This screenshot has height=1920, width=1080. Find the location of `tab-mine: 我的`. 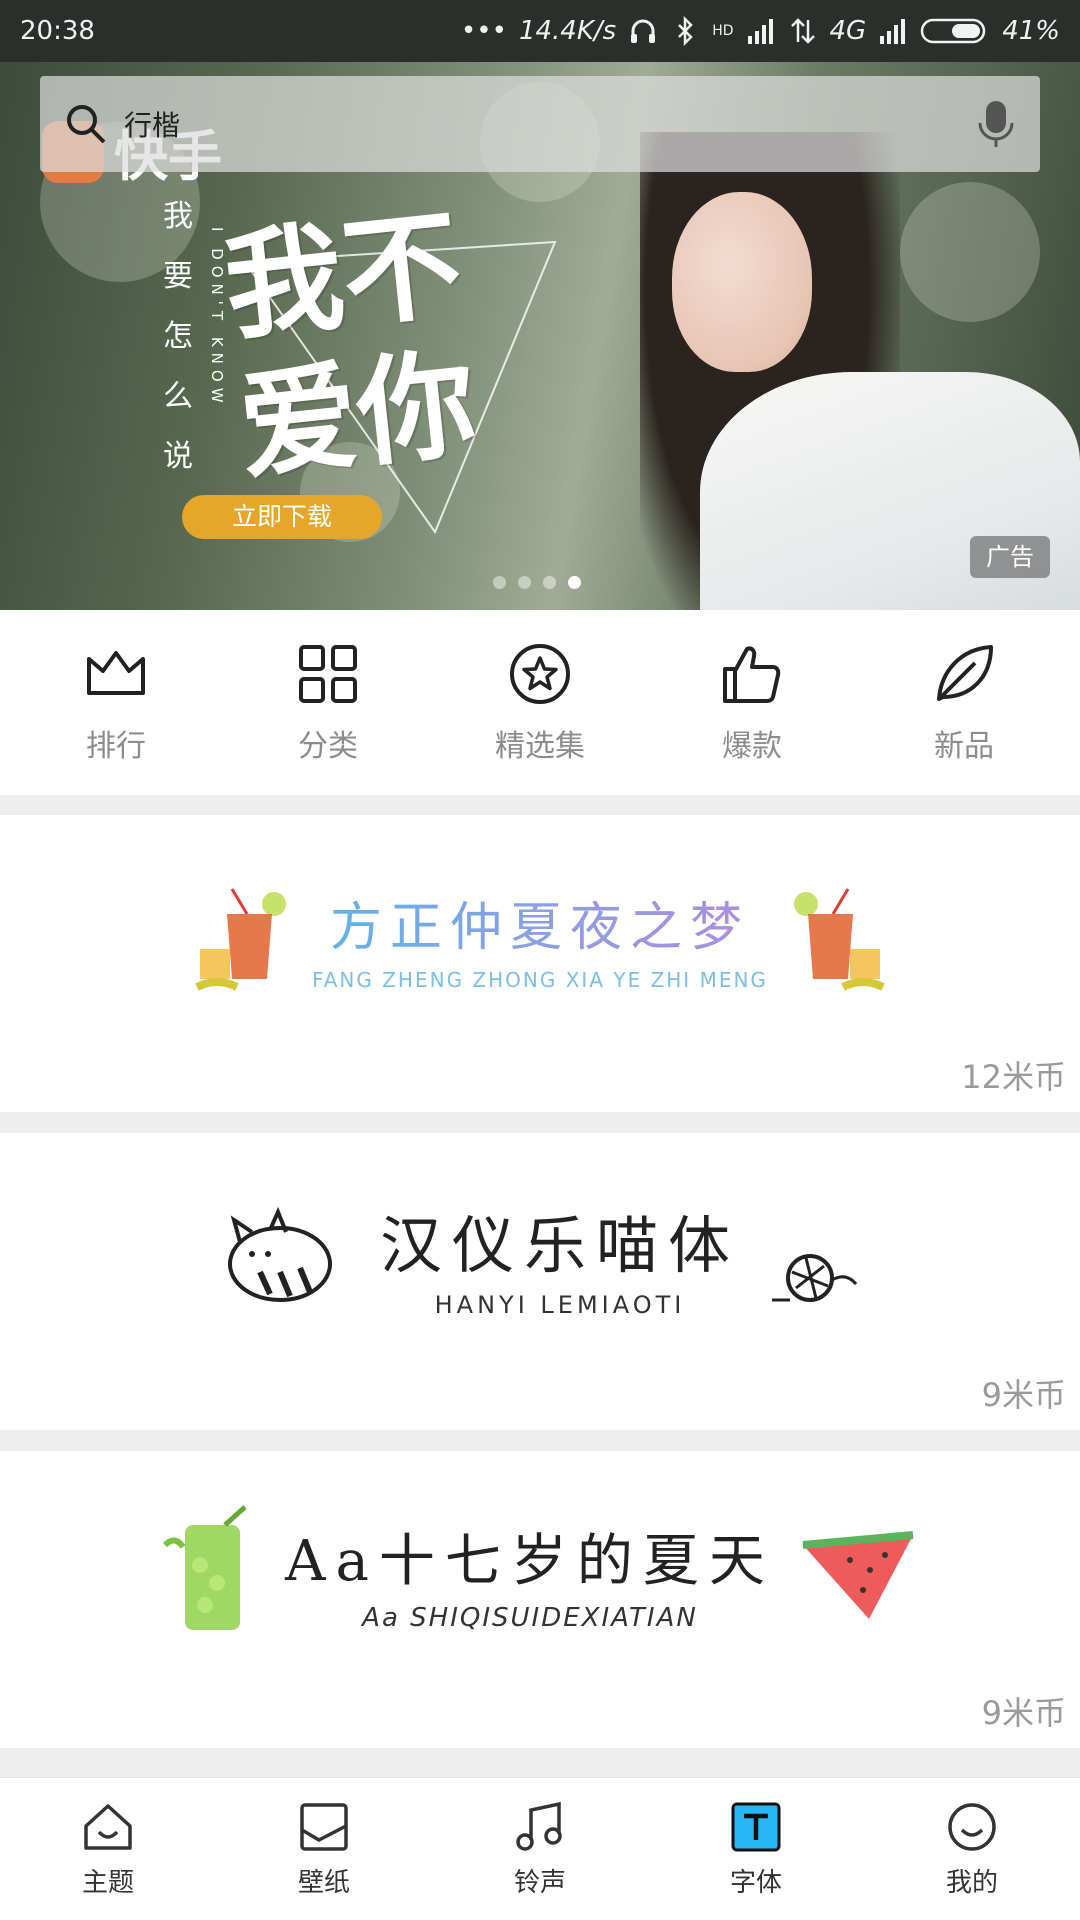

tab-mine: 我的 is located at coordinates (972, 1849).